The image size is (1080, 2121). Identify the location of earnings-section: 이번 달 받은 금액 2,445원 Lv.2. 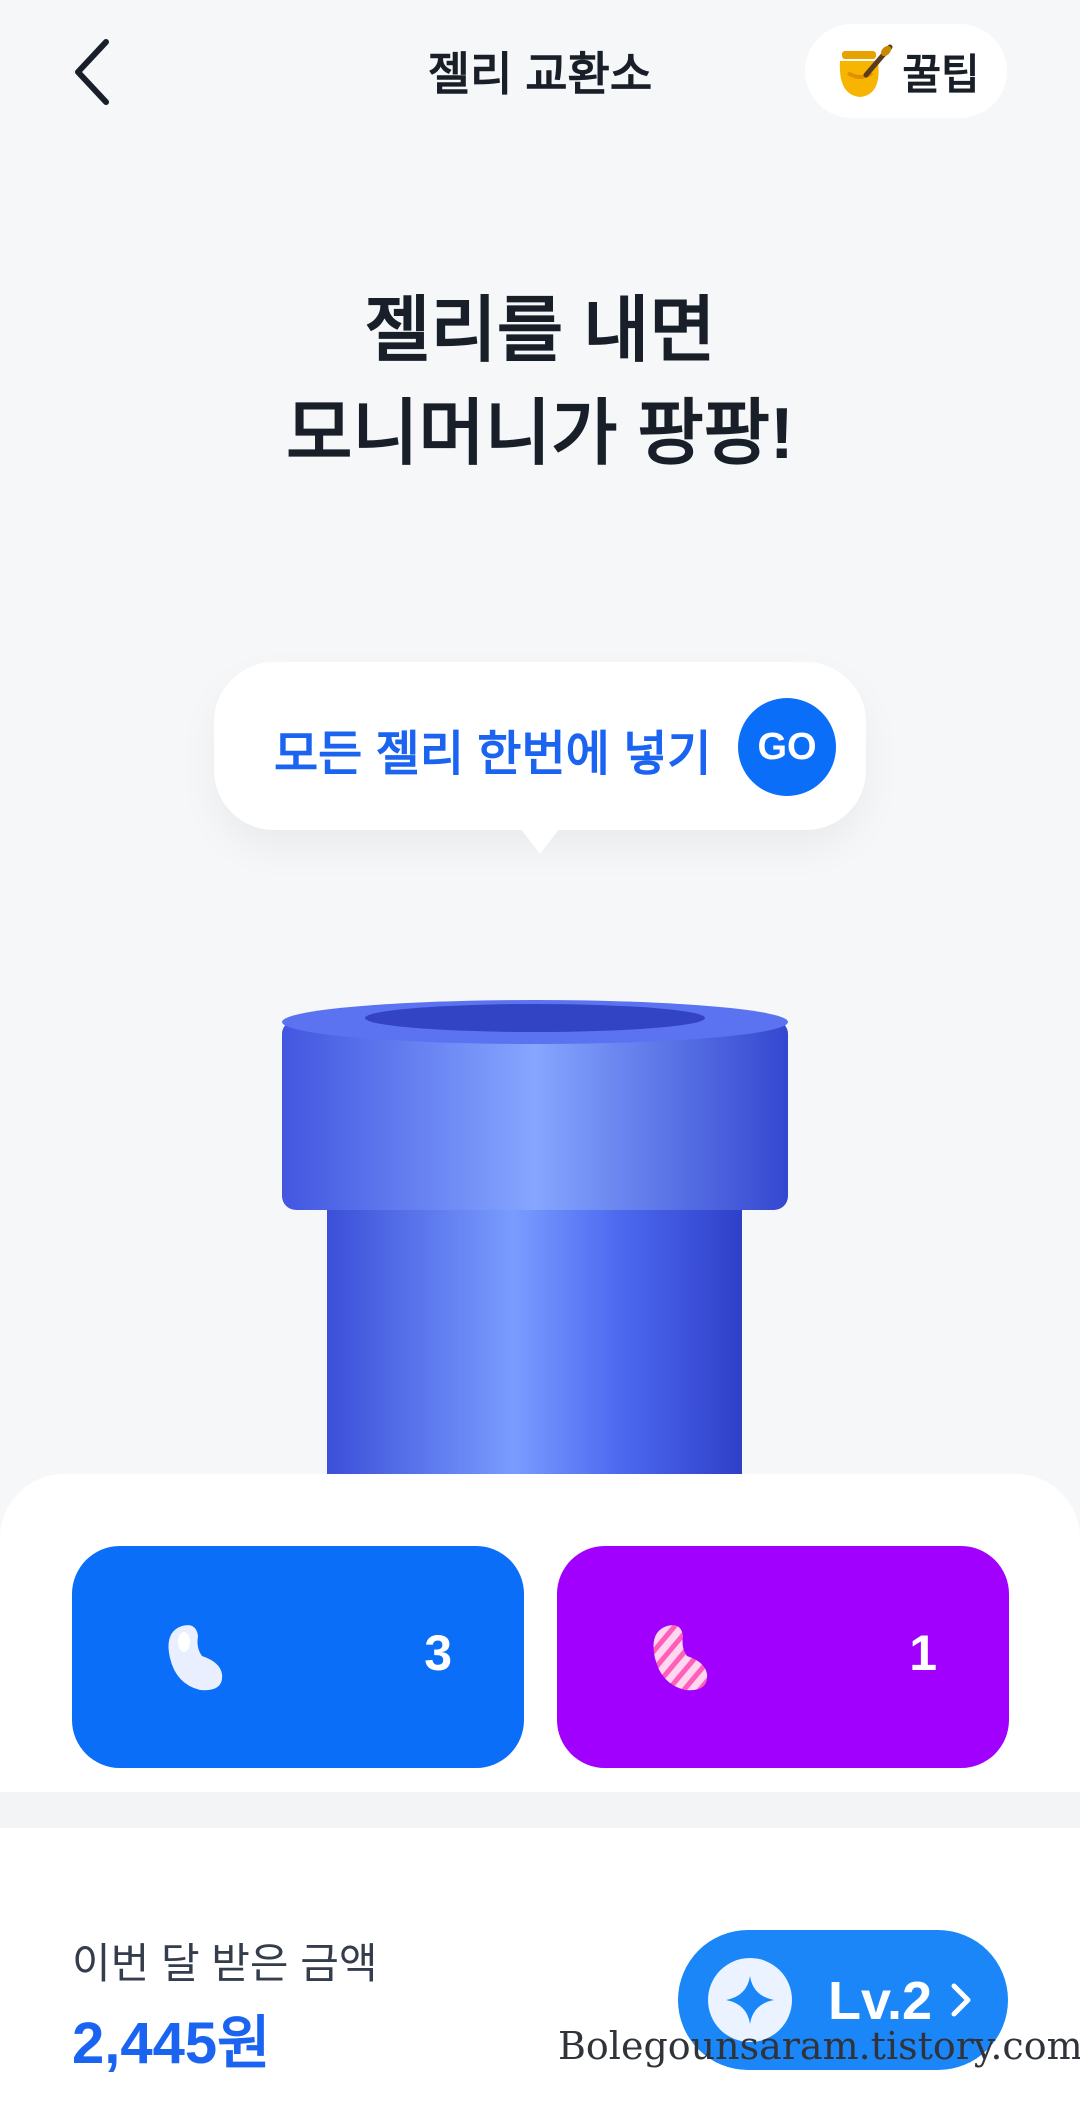
(540, 1974).